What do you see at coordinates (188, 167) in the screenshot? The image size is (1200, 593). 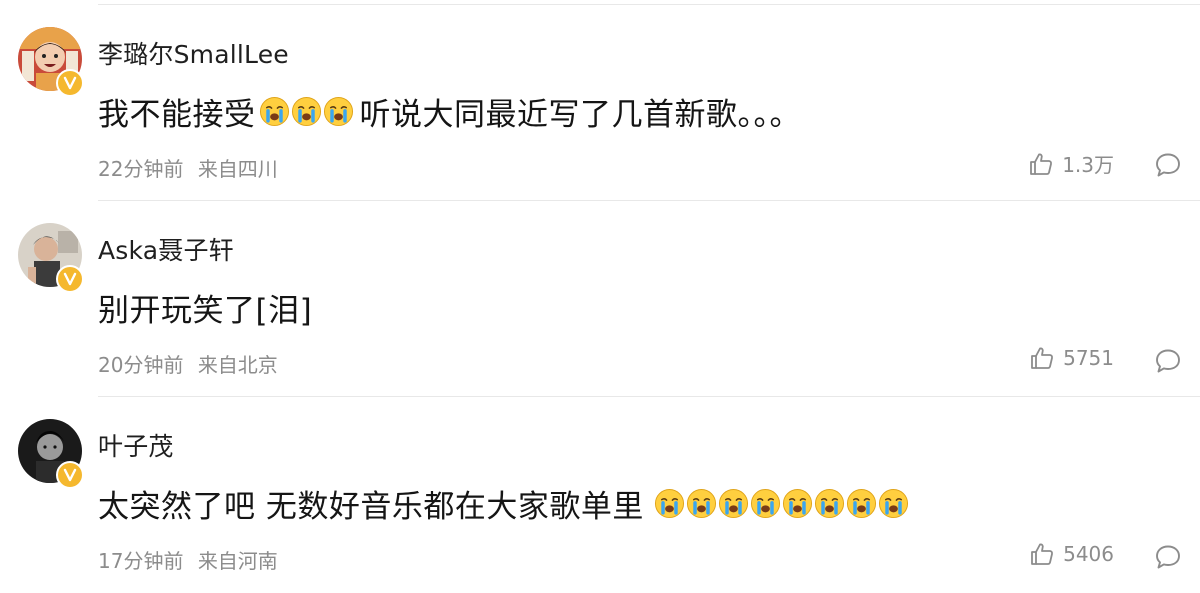 I see `comment-meta: 22分钟前 来自四川` at bounding box center [188, 167].